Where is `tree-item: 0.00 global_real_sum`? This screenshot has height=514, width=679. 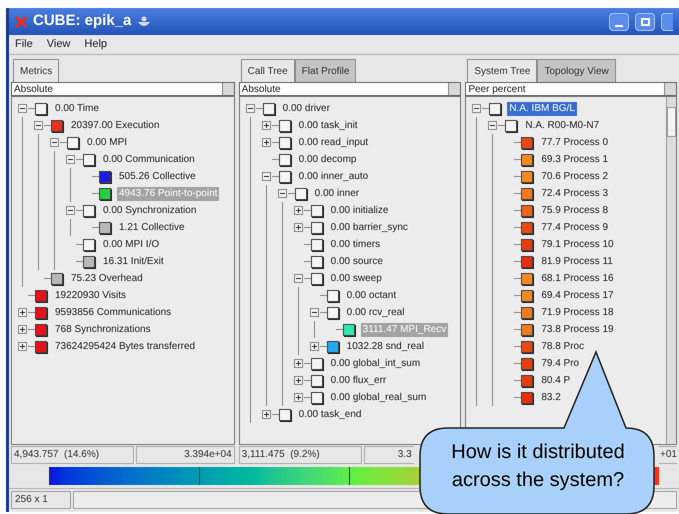 tree-item: 0.00 global_real_sum is located at coordinates (378, 397).